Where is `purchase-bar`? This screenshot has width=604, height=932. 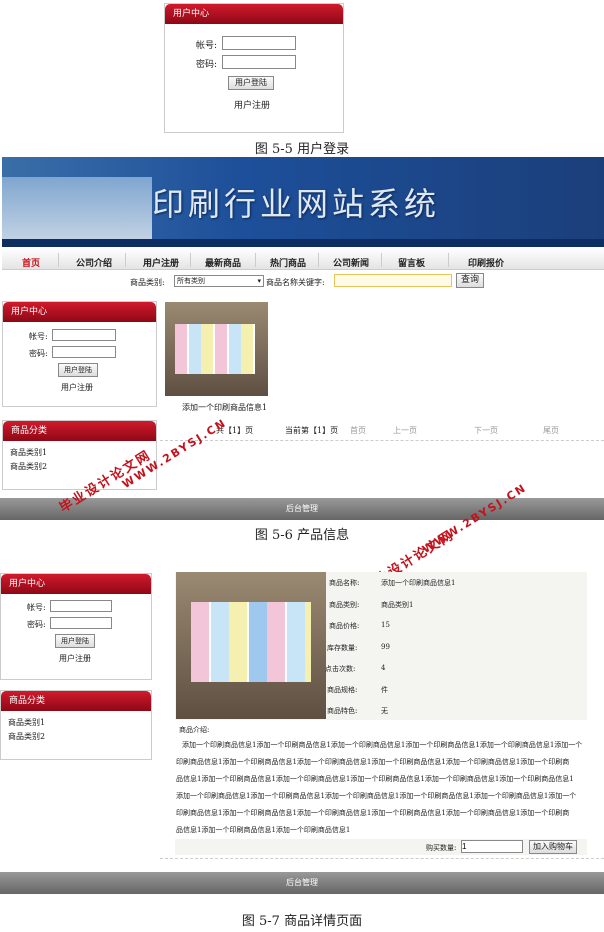
purchase-bar is located at coordinates (381, 847).